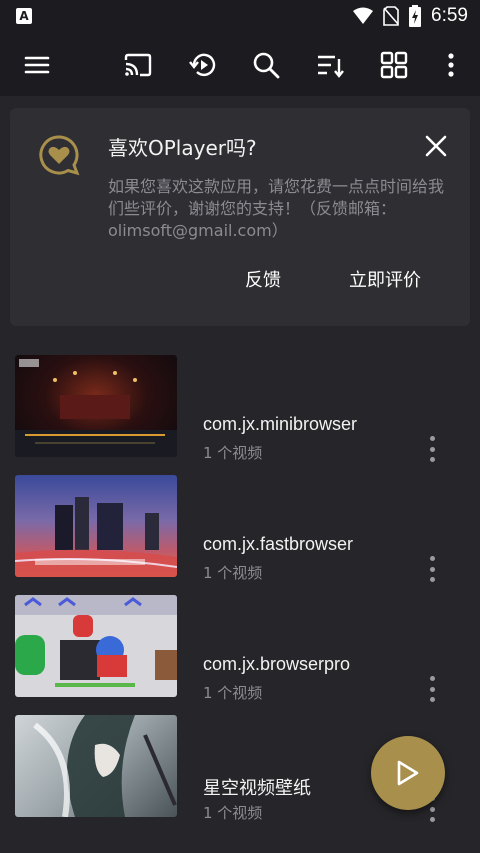 The width and height of the screenshot is (480, 853). What do you see at coordinates (257, 788) in the screenshot?
I see `folder-name: 星空视频壁纸` at bounding box center [257, 788].